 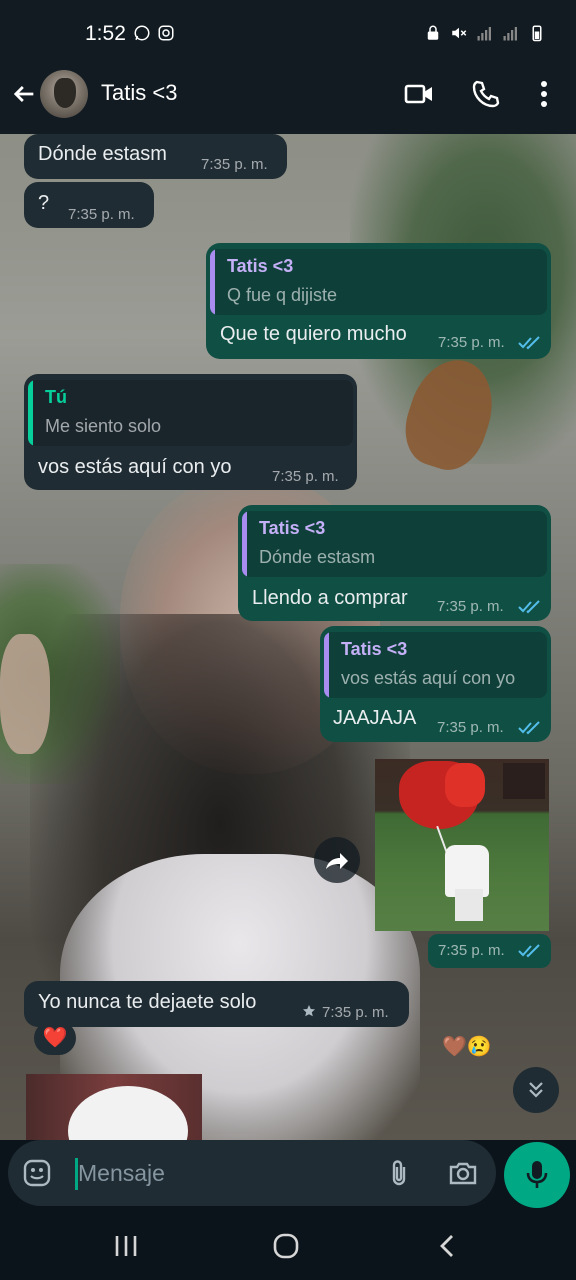 I want to click on quote-text: Me siento solo, so click(x=103, y=426).